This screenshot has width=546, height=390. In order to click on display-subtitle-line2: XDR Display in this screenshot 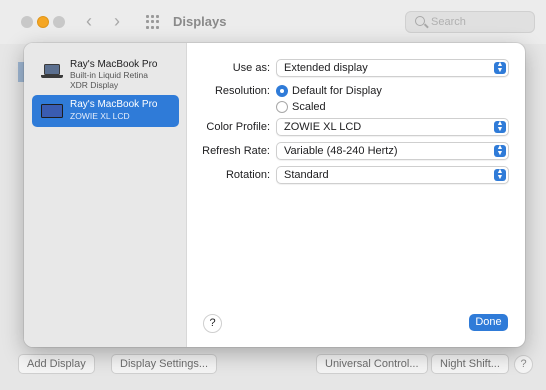, I will do `click(94, 85)`.